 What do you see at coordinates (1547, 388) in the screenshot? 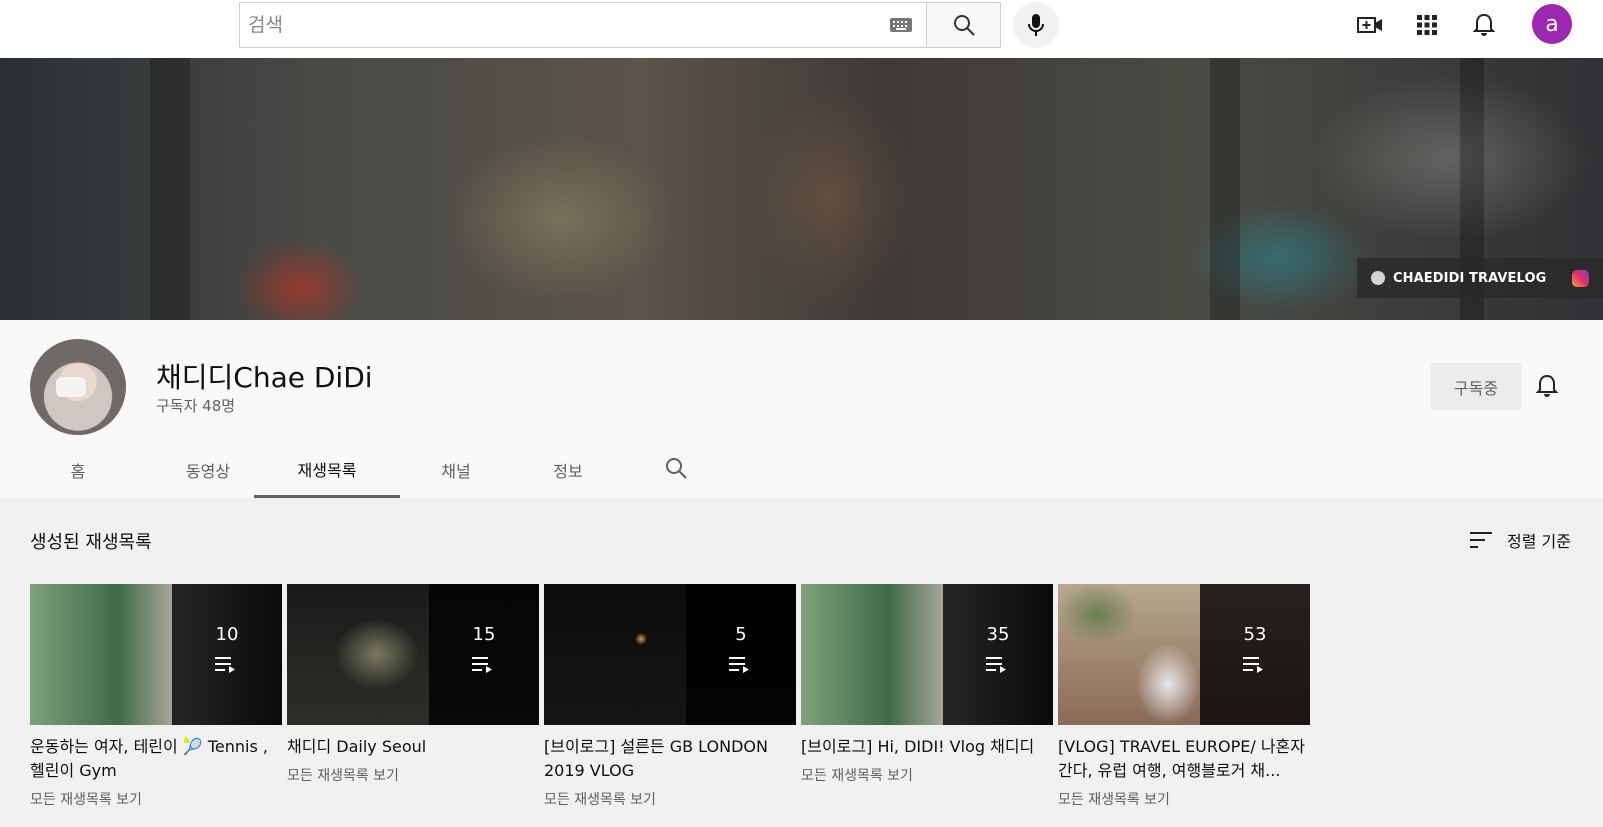
I see `notification-bell-icon` at bounding box center [1547, 388].